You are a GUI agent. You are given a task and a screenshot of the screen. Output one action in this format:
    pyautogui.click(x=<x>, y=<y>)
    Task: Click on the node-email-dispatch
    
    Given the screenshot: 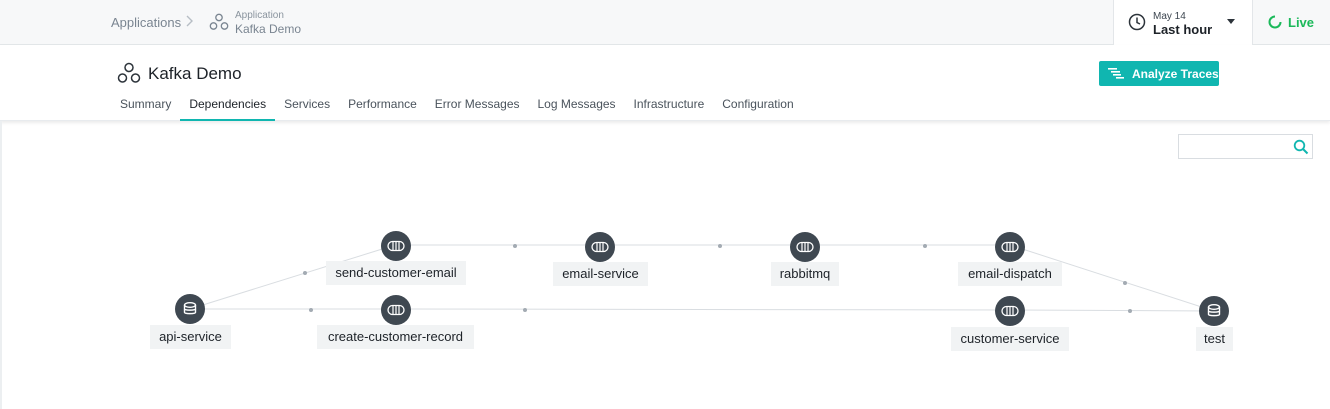 What is the action you would take?
    pyautogui.click(x=1010, y=247)
    